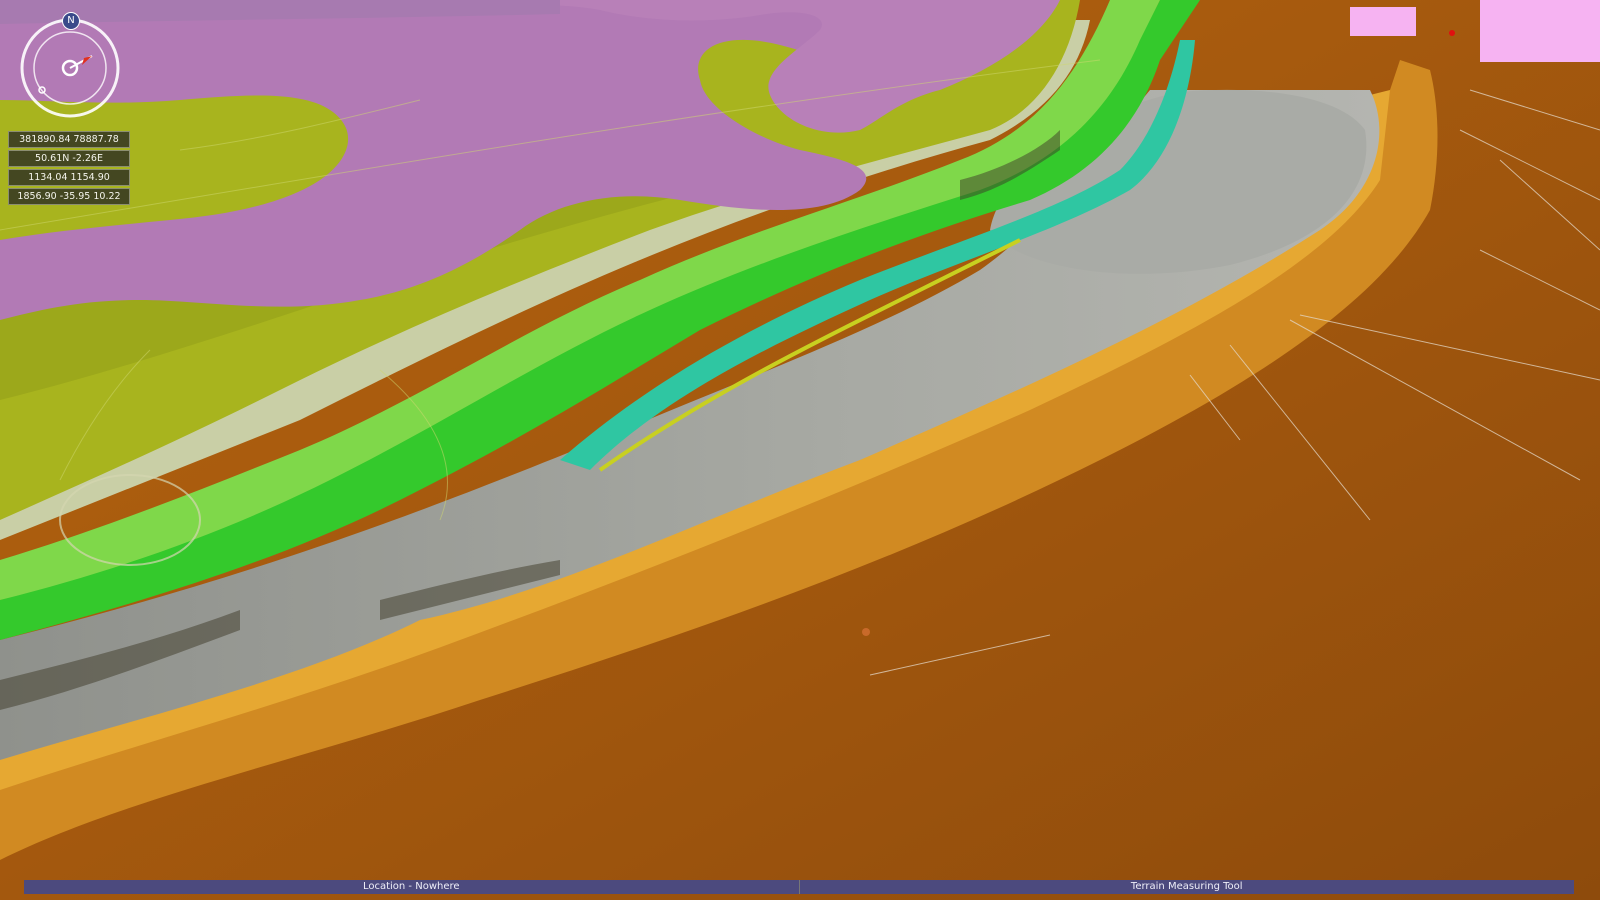  Describe the element at coordinates (71, 21) in the screenshot. I see `compass-north-badge: N` at that location.